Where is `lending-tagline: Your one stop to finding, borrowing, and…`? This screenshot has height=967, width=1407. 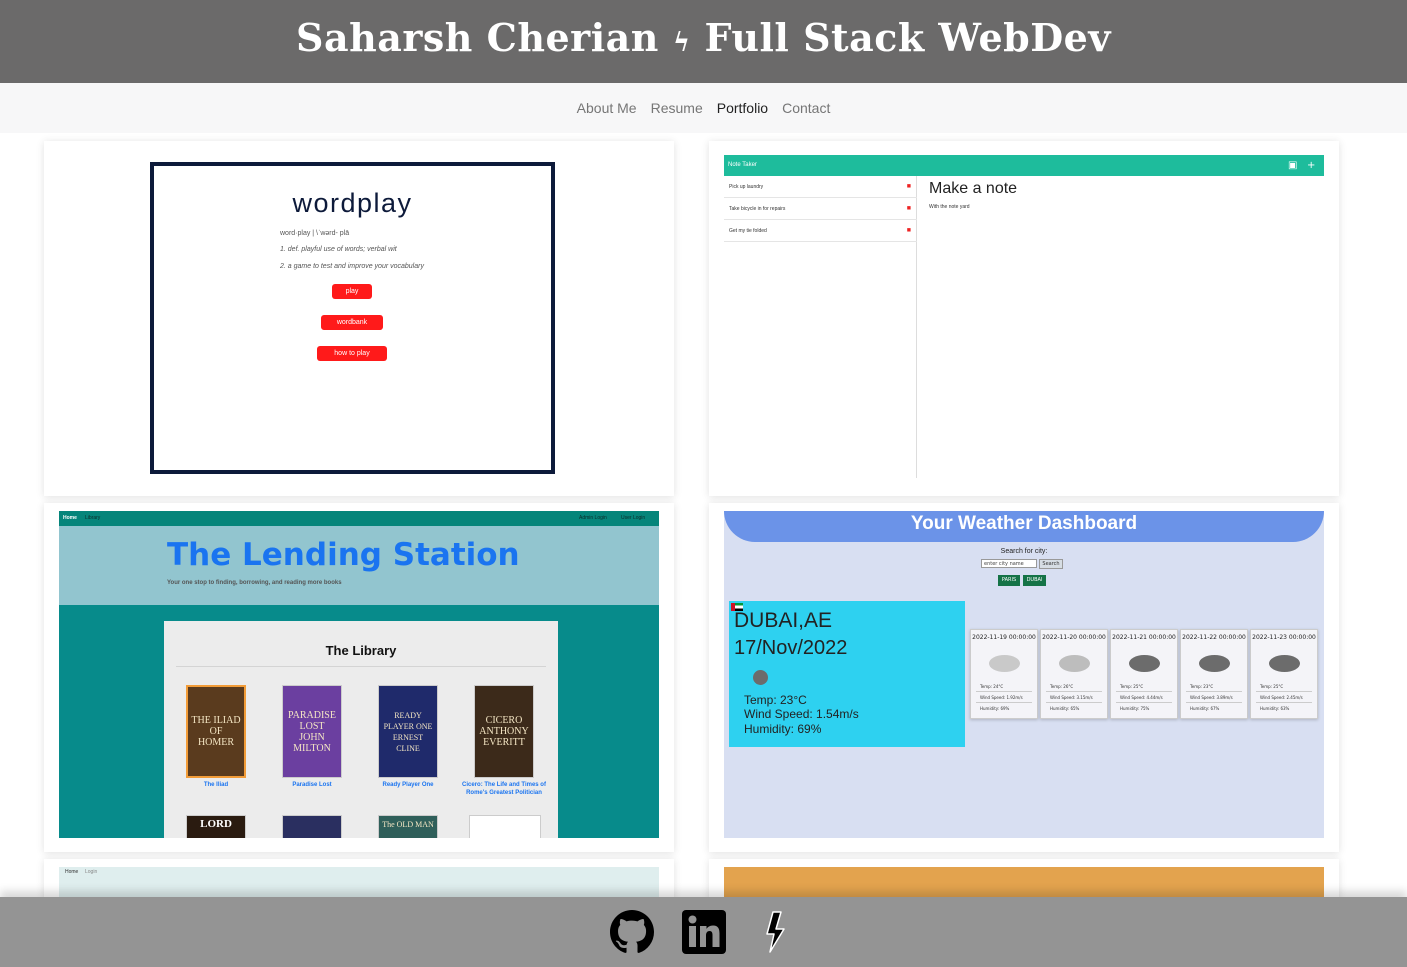 lending-tagline: Your one stop to finding, borrowing, and… is located at coordinates (254, 583).